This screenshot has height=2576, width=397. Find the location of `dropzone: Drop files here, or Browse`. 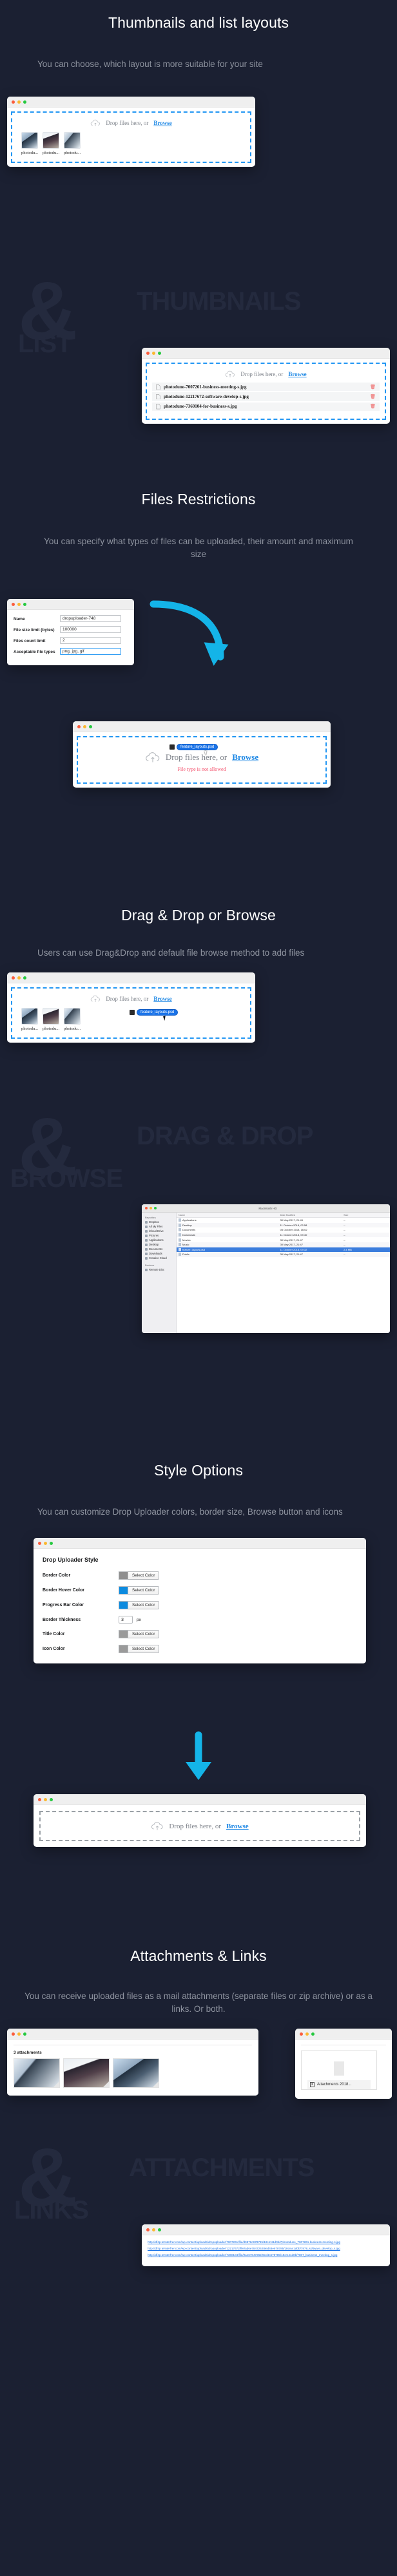

dropzone: Drop files here, or Browse is located at coordinates (199, 1826).